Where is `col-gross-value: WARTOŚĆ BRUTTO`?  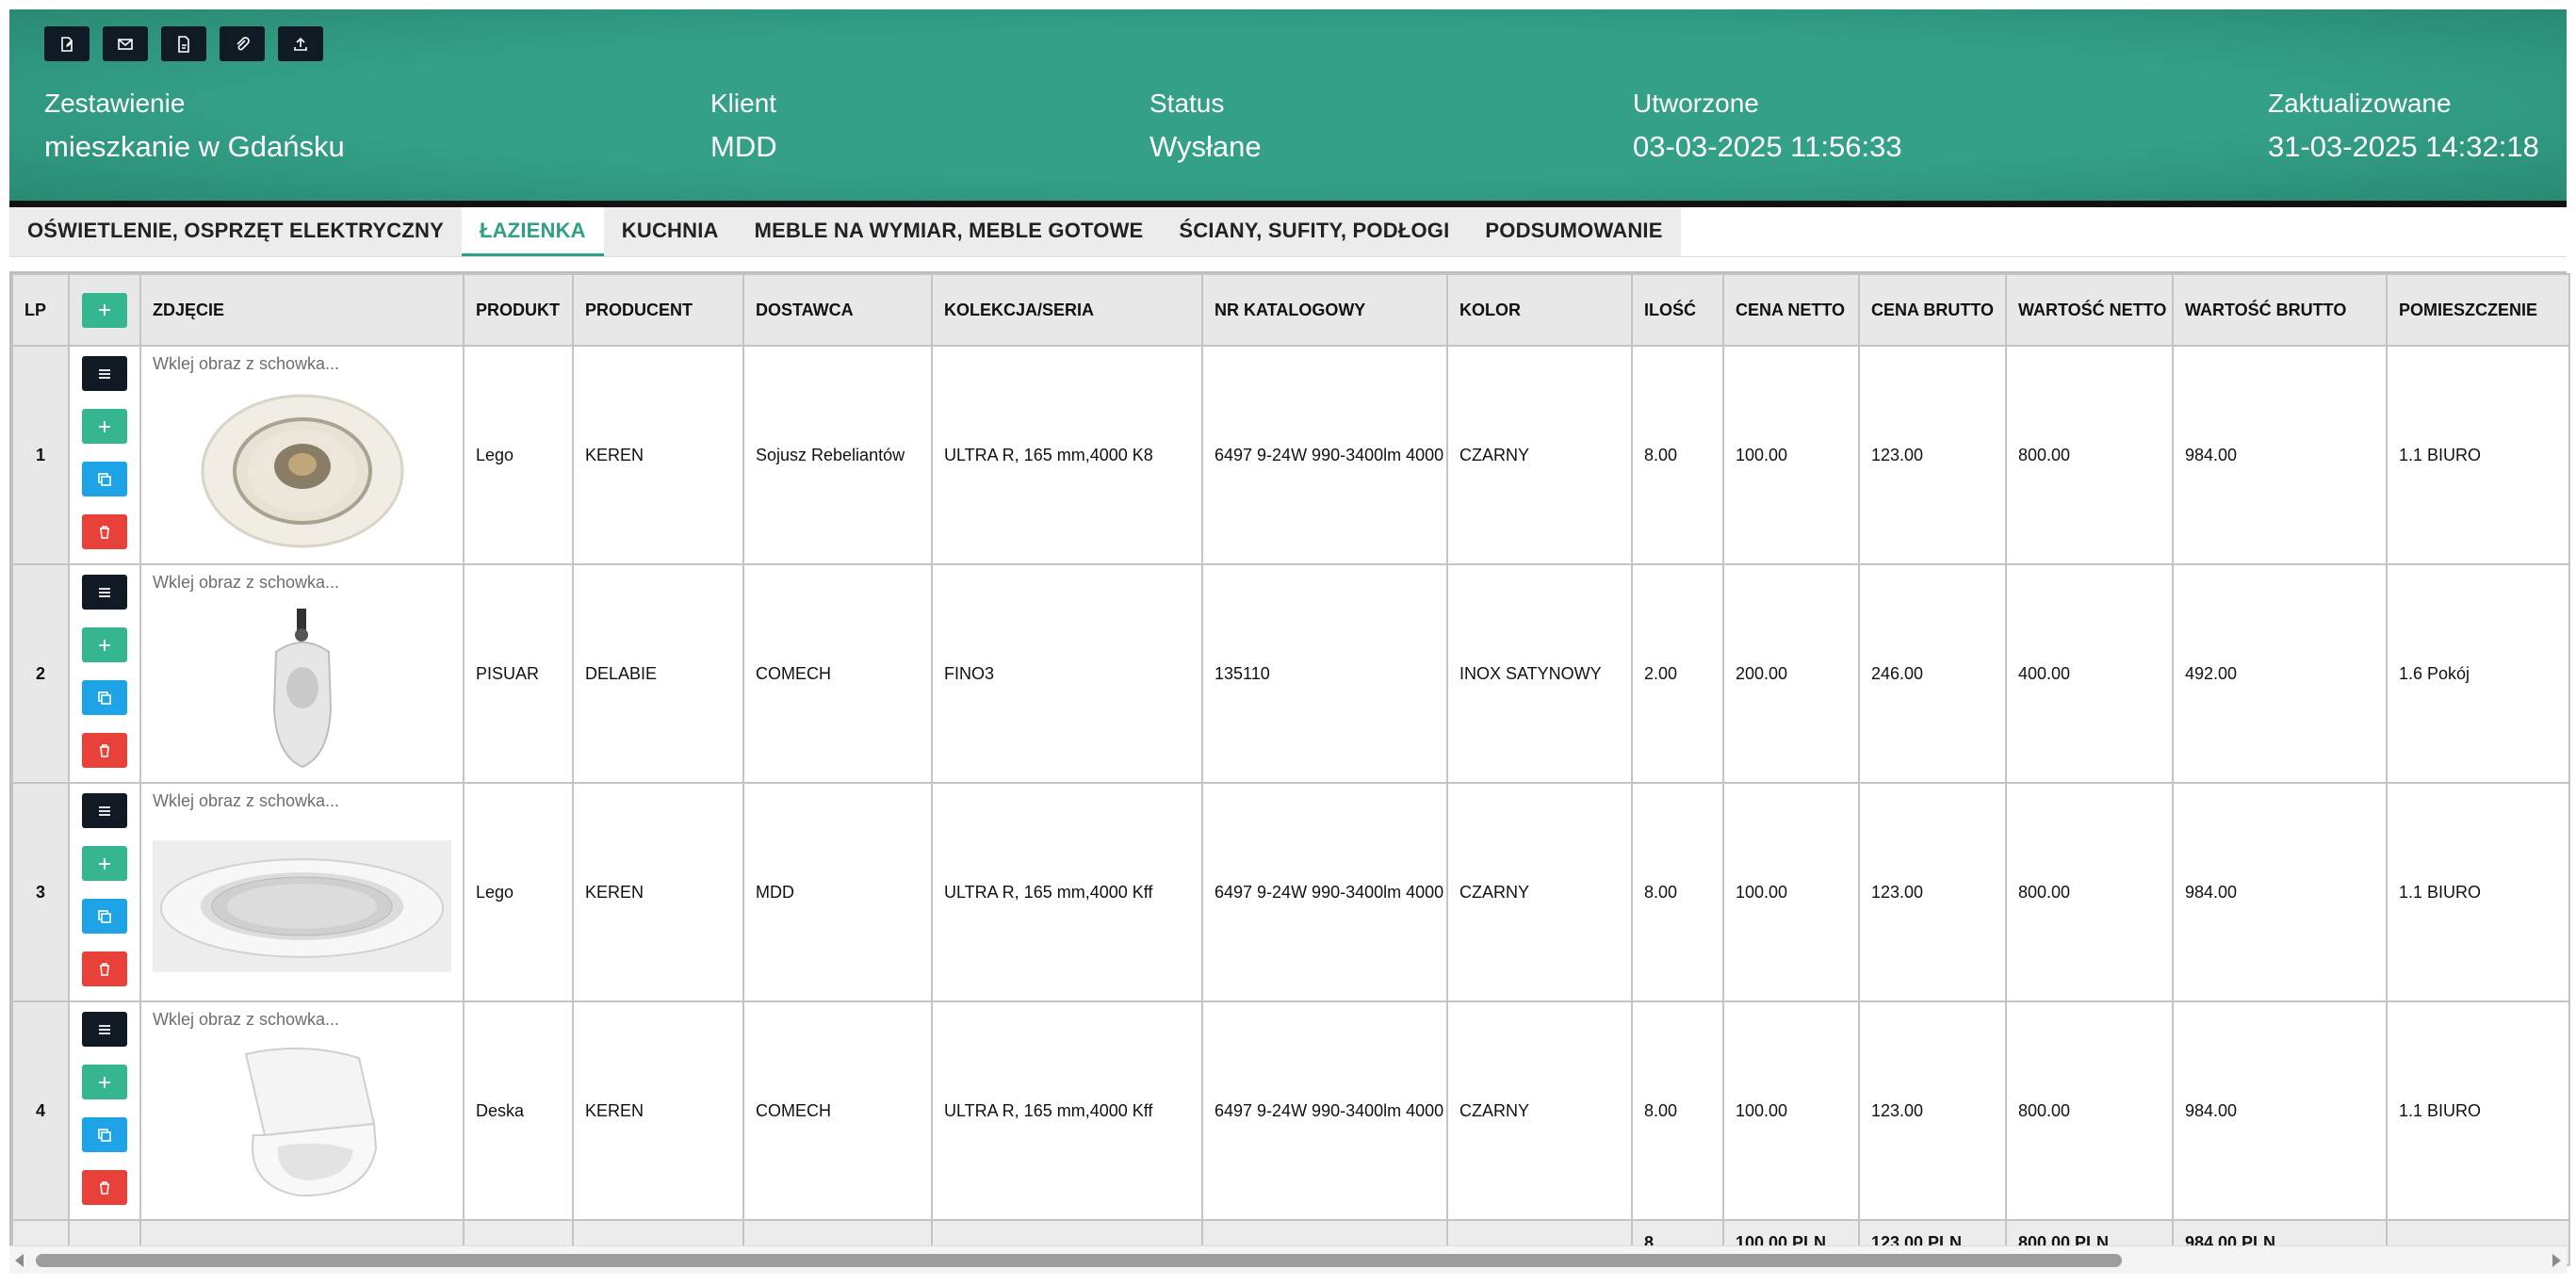
col-gross-value: WARTOŚĆ BRUTTO is located at coordinates (2280, 310).